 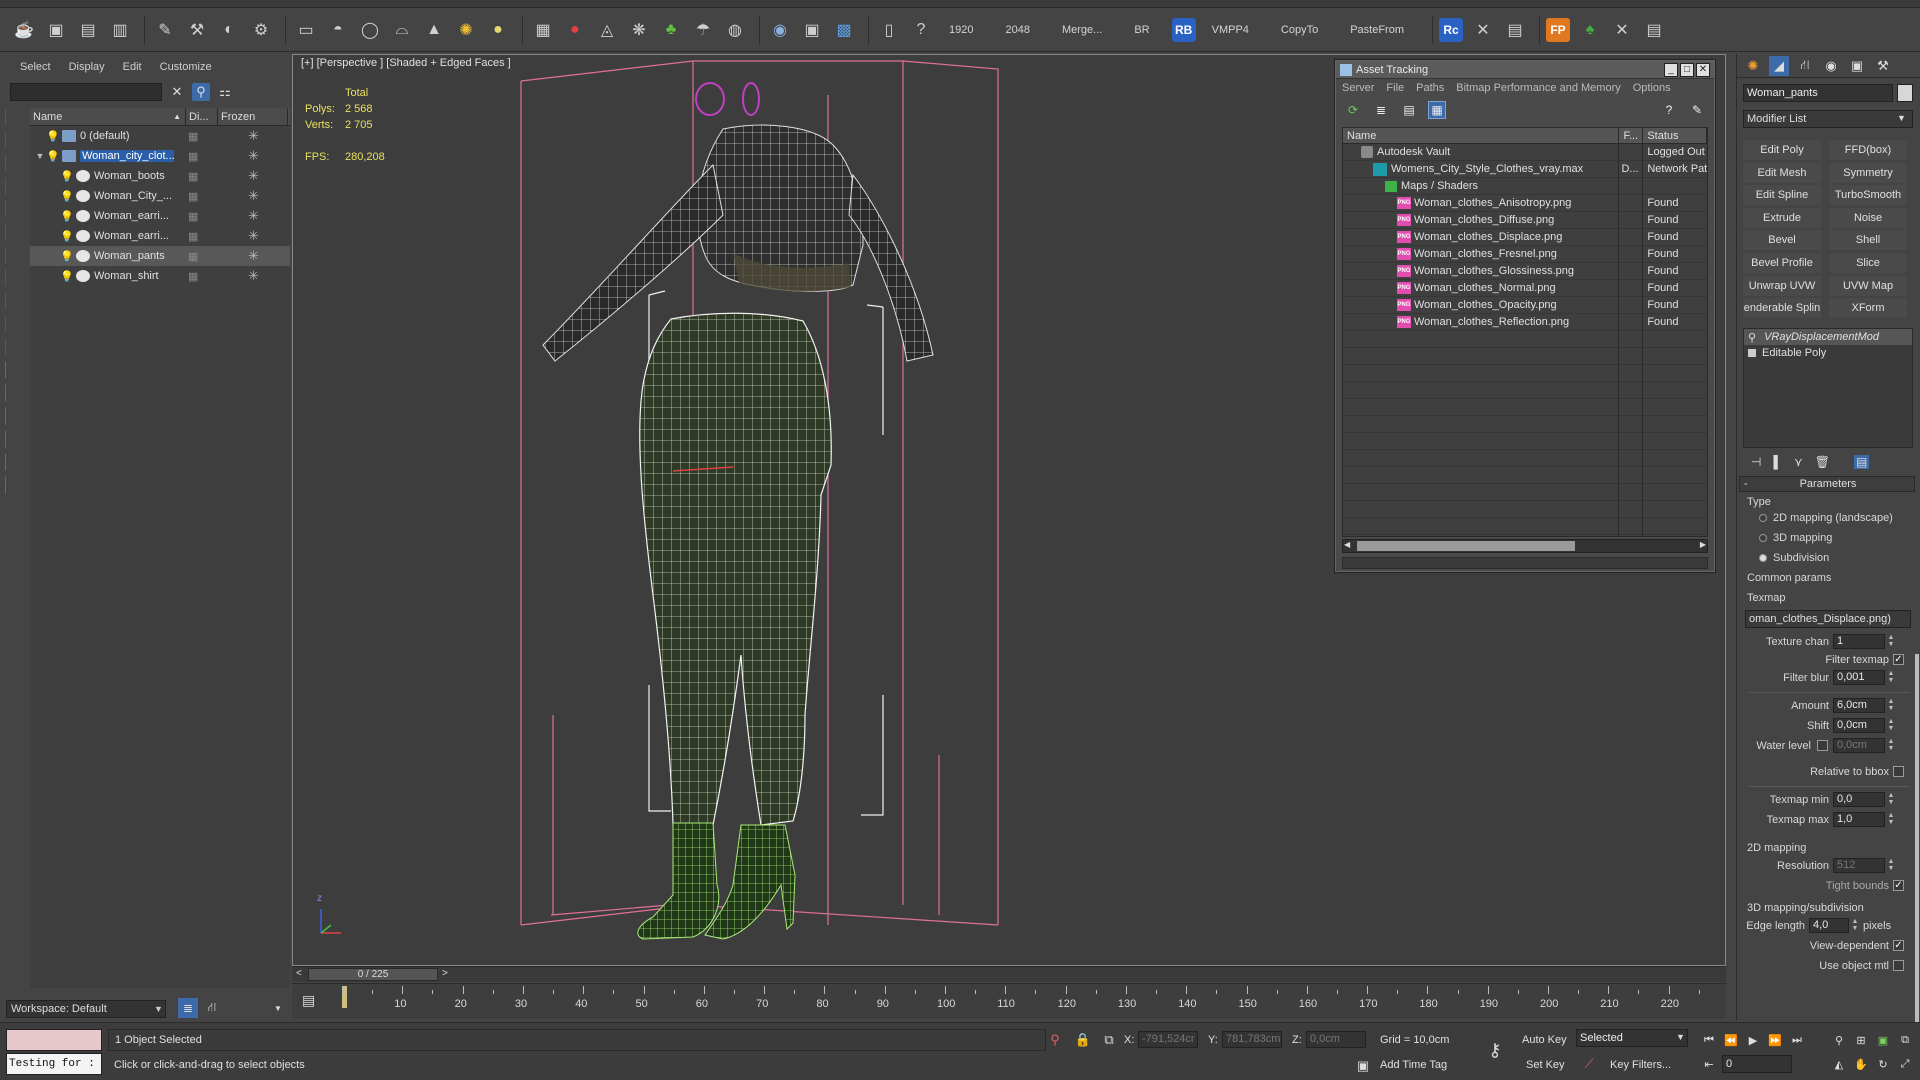 What do you see at coordinates (197, 30) in the screenshot?
I see `wrench-icon: ⚒` at bounding box center [197, 30].